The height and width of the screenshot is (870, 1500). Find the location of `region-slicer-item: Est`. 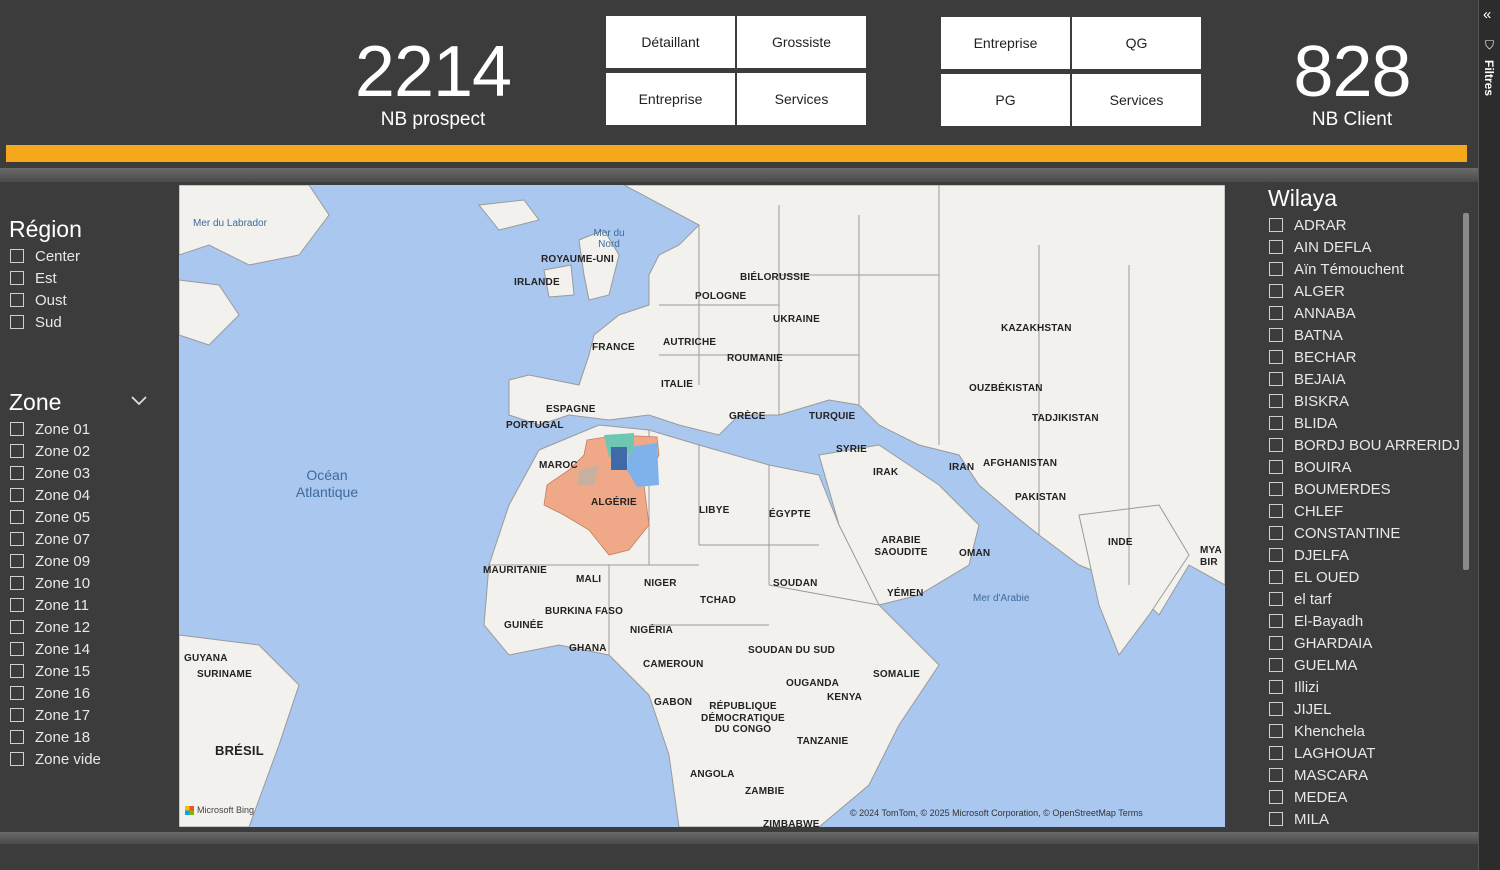

region-slicer-item: Est is located at coordinates (45, 278).